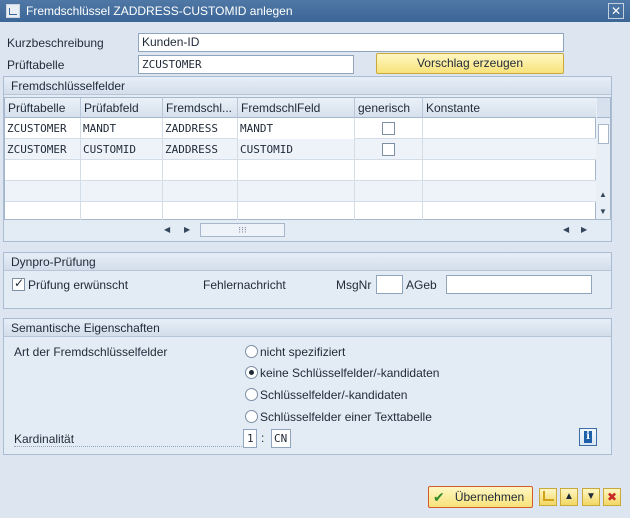  Describe the element at coordinates (350, 373) in the screenshot. I see `option-label: keine Schlüsselfelder/-kandidaten` at that location.